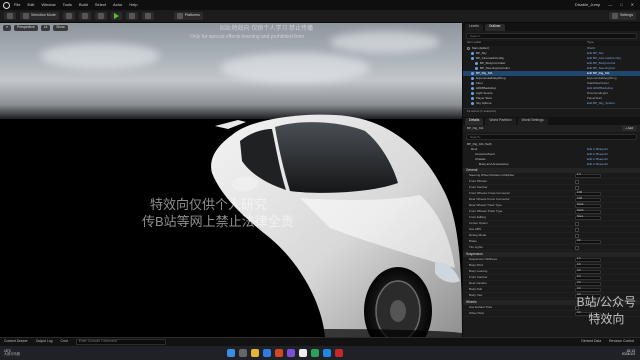 Image resolution: width=640 pixels, height=360 pixels. Describe the element at coordinates (551, 103) in the screenshot. I see `outliner-row: Sky Sphere Edit BP_Sky_Sphere` at that location.